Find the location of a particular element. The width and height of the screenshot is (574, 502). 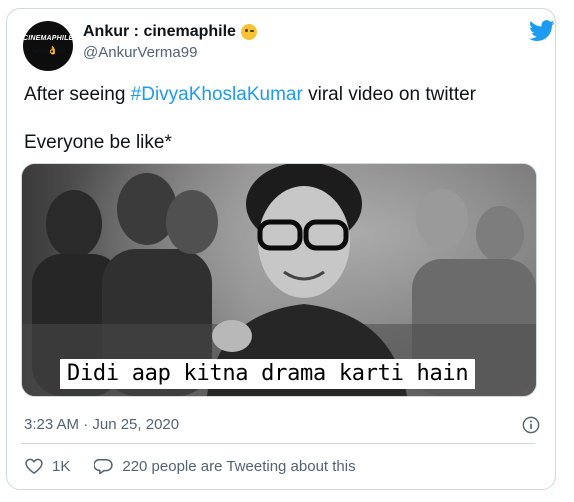

avatar-emojis: 😂😂👌😂 is located at coordinates (48, 50).